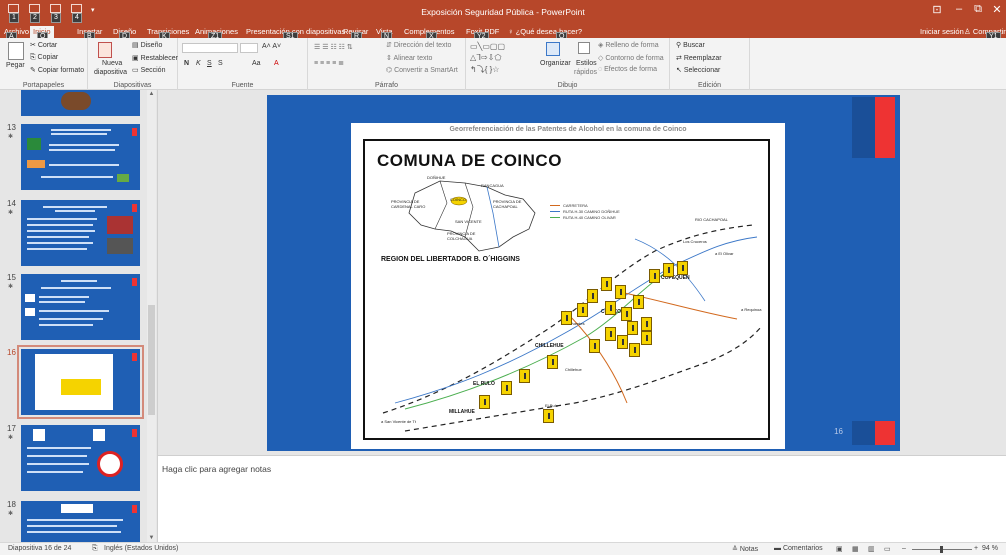  I want to click on spellcheck-icon: ⎘, so click(95, 549).